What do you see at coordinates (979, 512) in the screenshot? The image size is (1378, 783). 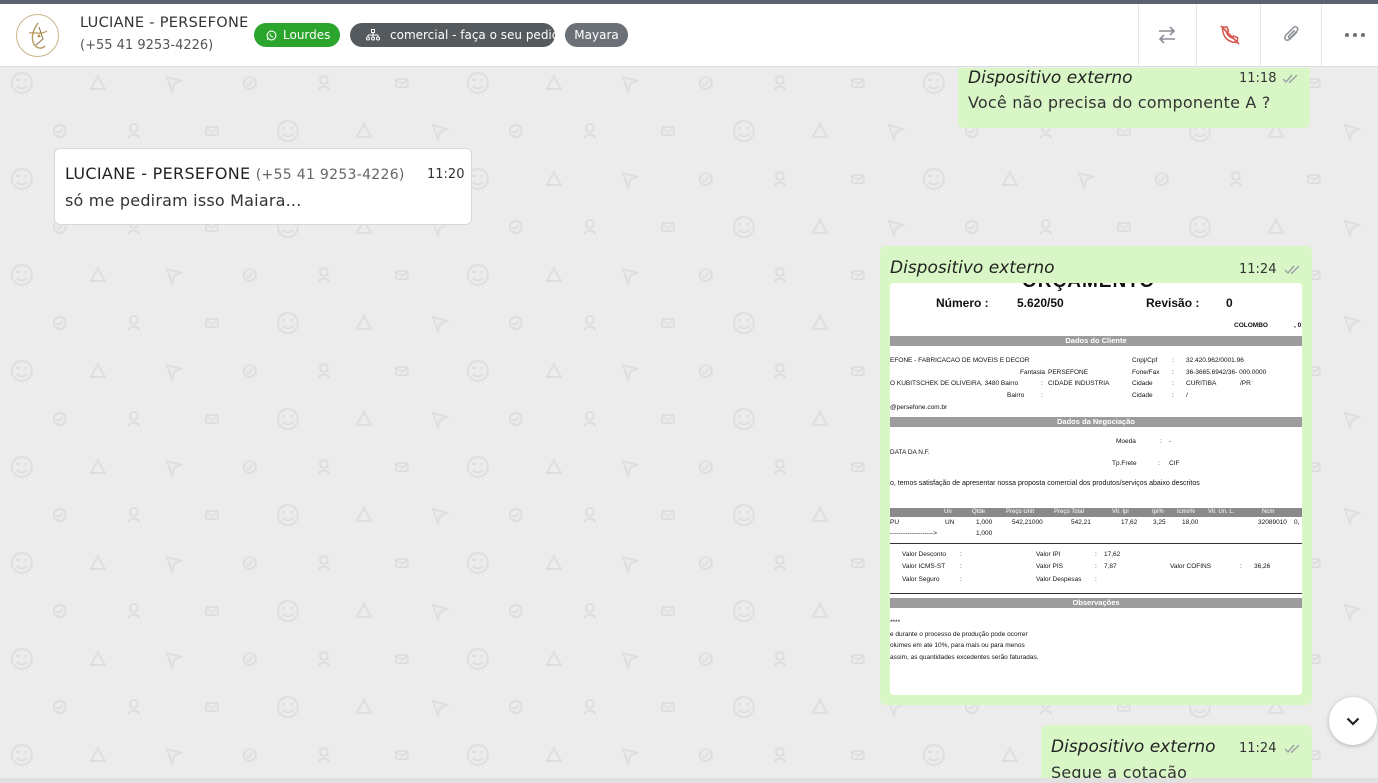 I see `doc-column-header: Qtde` at bounding box center [979, 512].